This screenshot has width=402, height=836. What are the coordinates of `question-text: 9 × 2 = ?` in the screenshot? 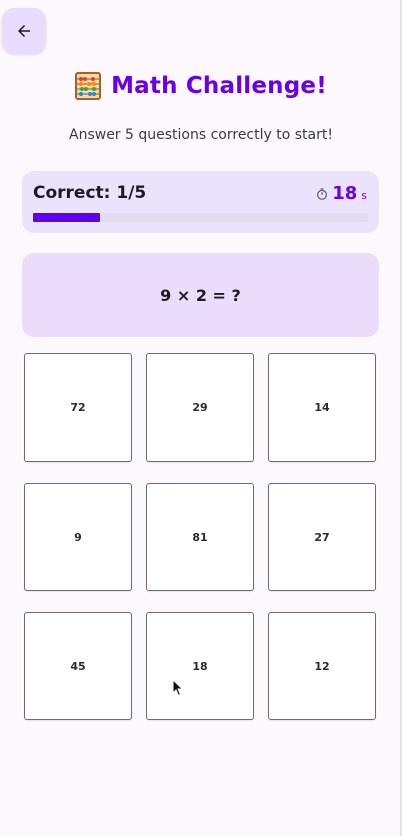 It's located at (200, 295).